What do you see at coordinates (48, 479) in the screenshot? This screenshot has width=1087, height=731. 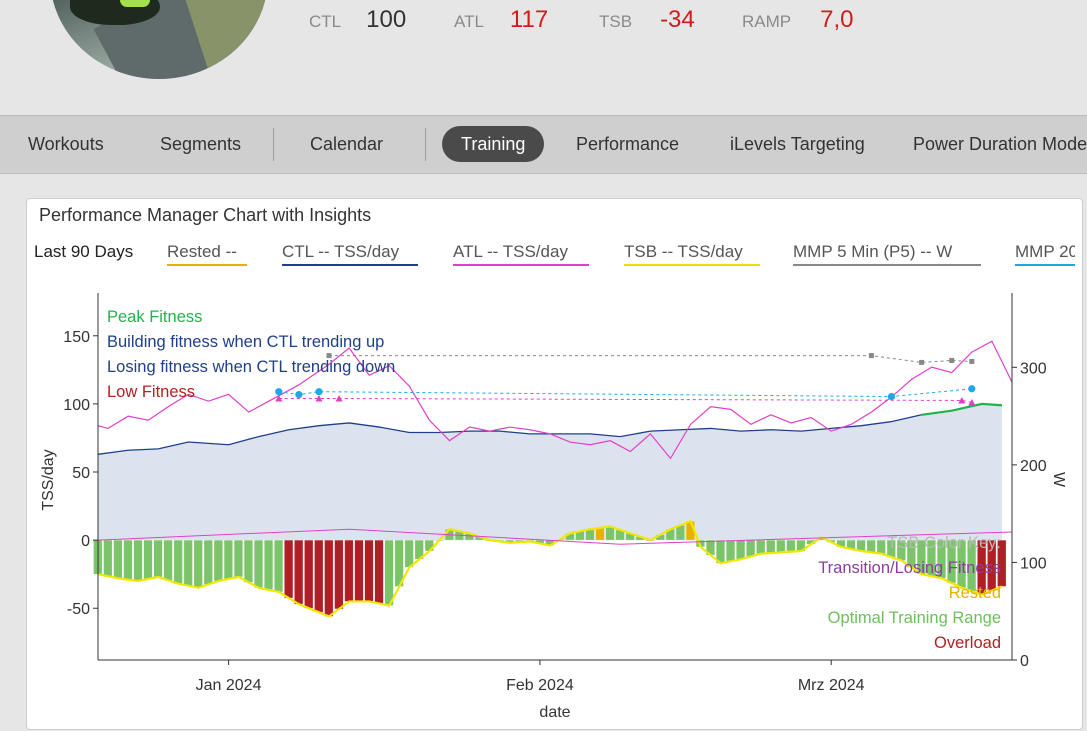 I see `y-axis-label: TSS/day` at bounding box center [48, 479].